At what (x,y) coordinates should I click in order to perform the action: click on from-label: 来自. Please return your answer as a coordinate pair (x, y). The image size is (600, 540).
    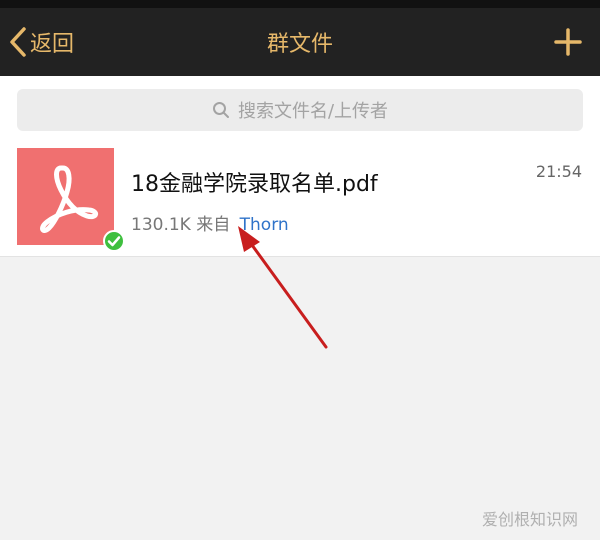
    Looking at the image, I should click on (213, 225).